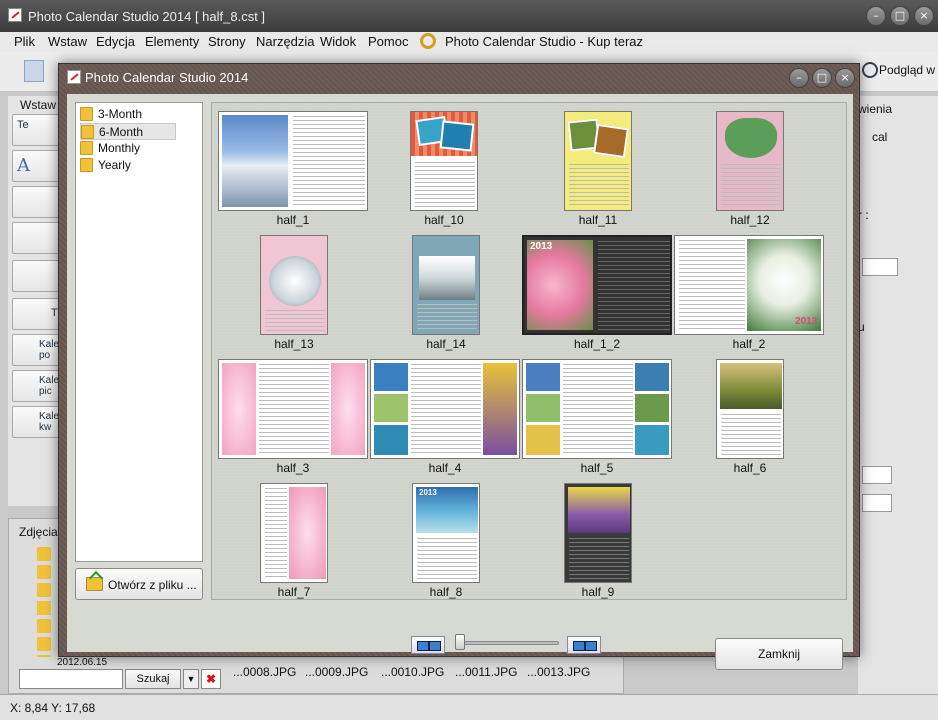 This screenshot has height=720, width=938. What do you see at coordinates (293, 468) in the screenshot?
I see `template-label: half_3` at bounding box center [293, 468].